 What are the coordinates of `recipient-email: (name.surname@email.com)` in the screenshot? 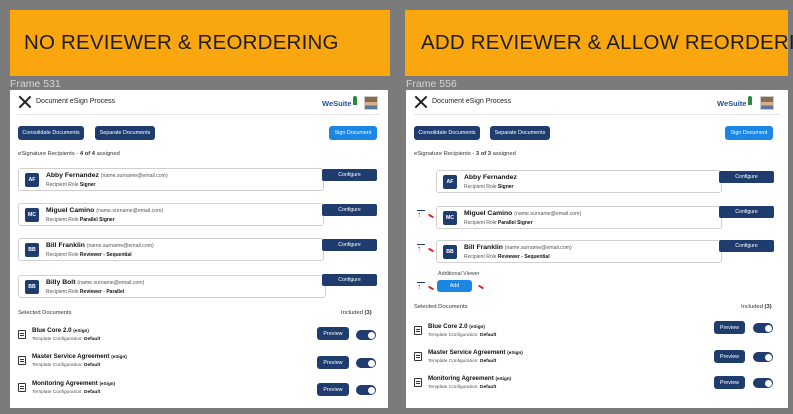 It's located at (111, 283).